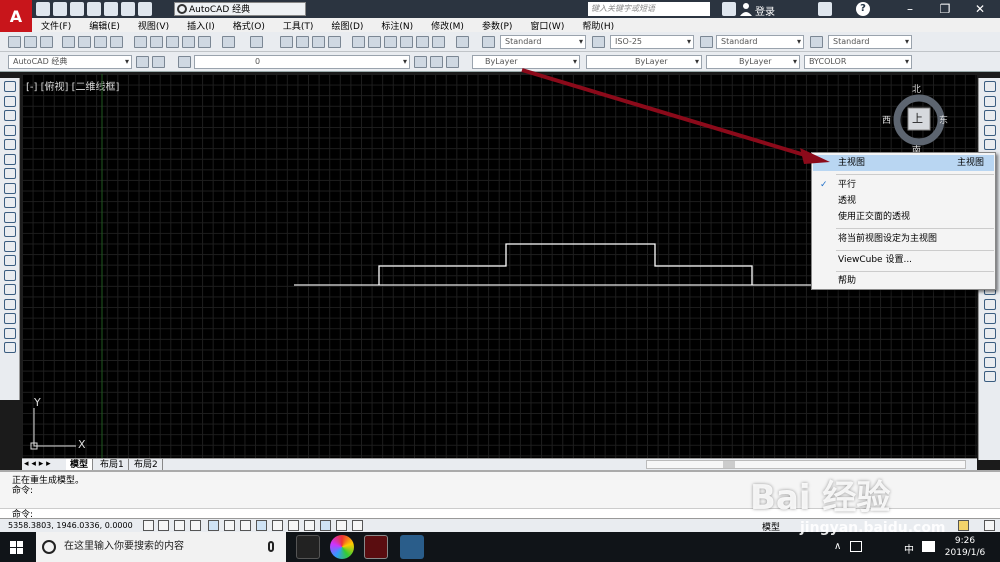  Describe the element at coordinates (989, 333) in the screenshot. I see `draw-order-icon` at that location.